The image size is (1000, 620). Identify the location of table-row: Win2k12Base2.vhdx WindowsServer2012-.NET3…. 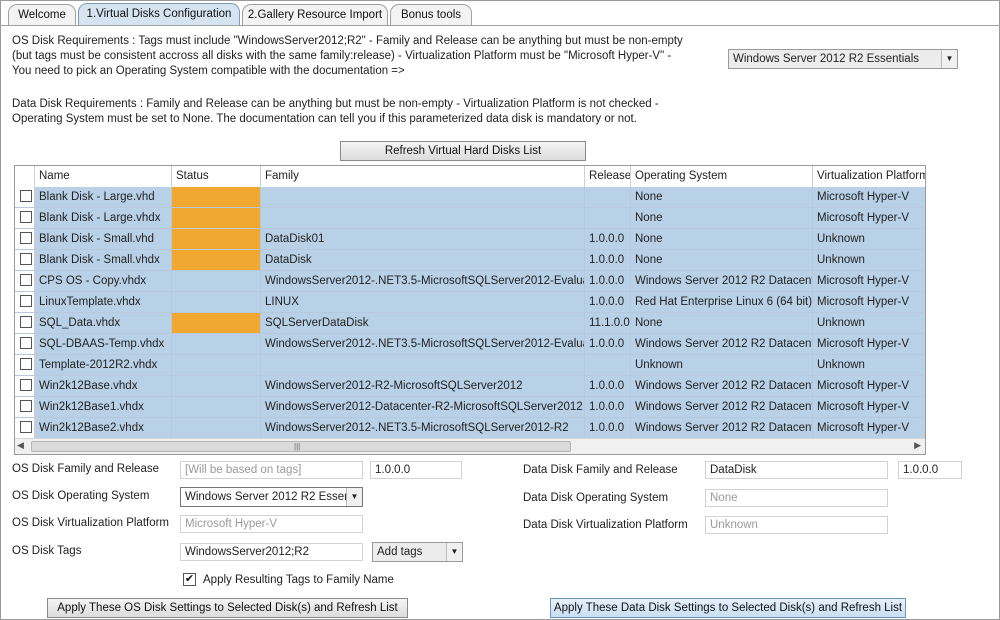
(470, 428).